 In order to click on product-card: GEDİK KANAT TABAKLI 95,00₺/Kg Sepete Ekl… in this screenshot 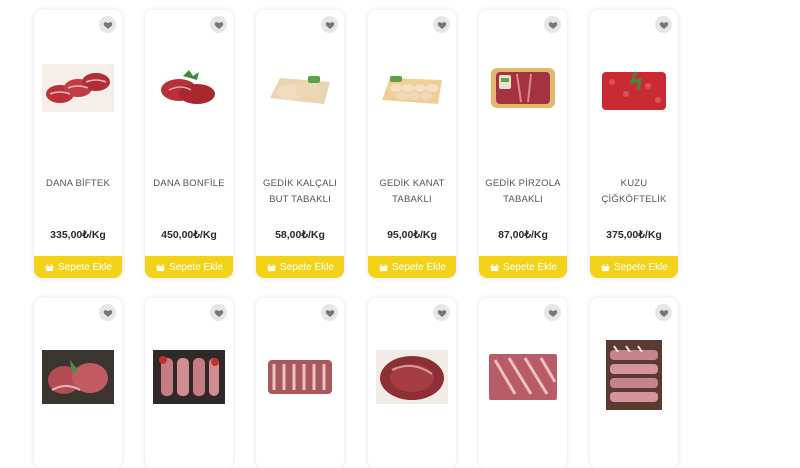, I will do `click(412, 144)`.